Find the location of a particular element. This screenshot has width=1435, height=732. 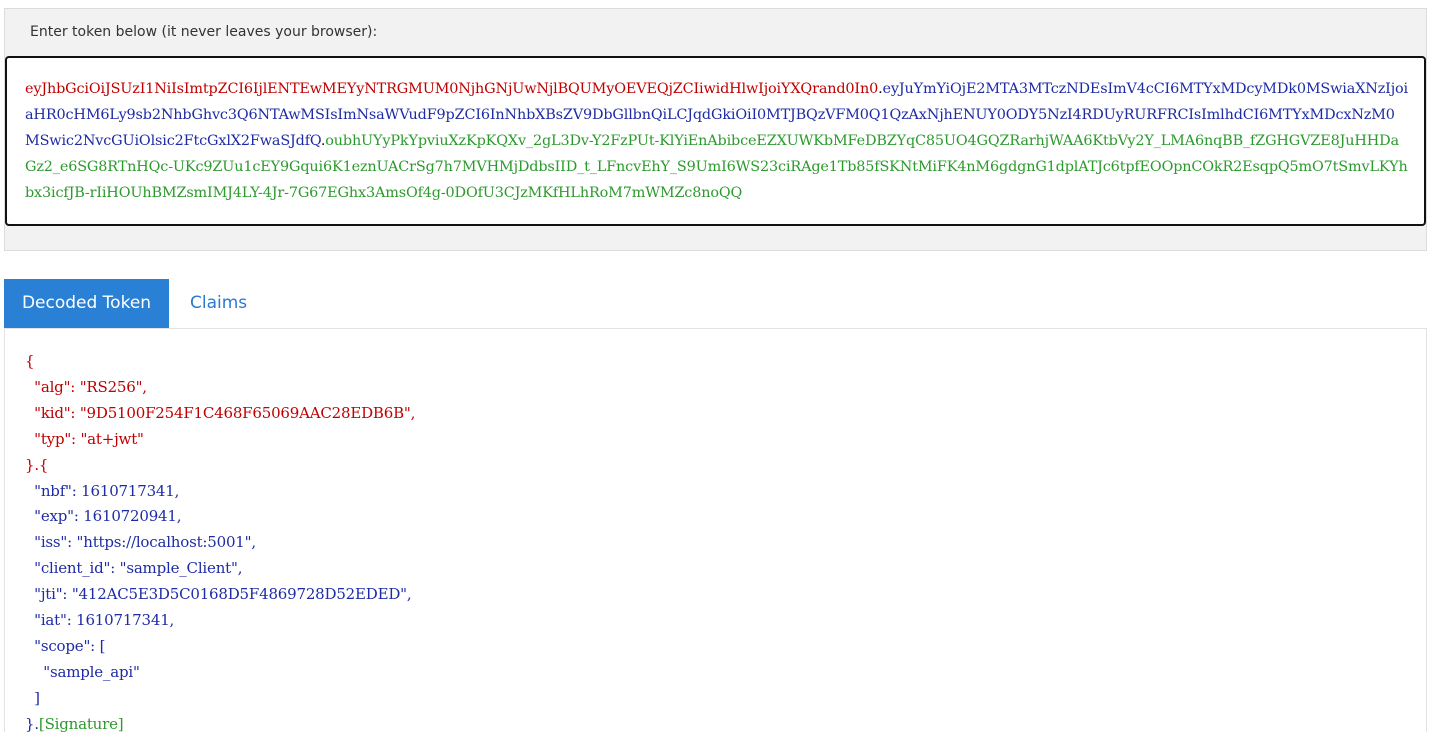

decoded-header-line: "typ": "at+jwt" is located at coordinates (84, 438).